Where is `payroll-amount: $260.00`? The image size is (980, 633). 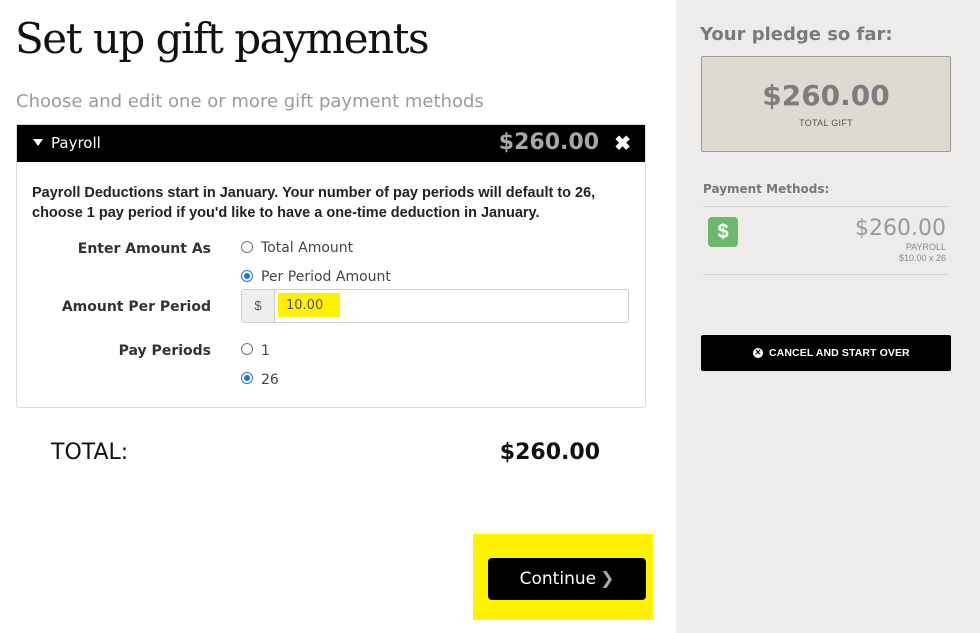
payroll-amount: $260.00 is located at coordinates (548, 142).